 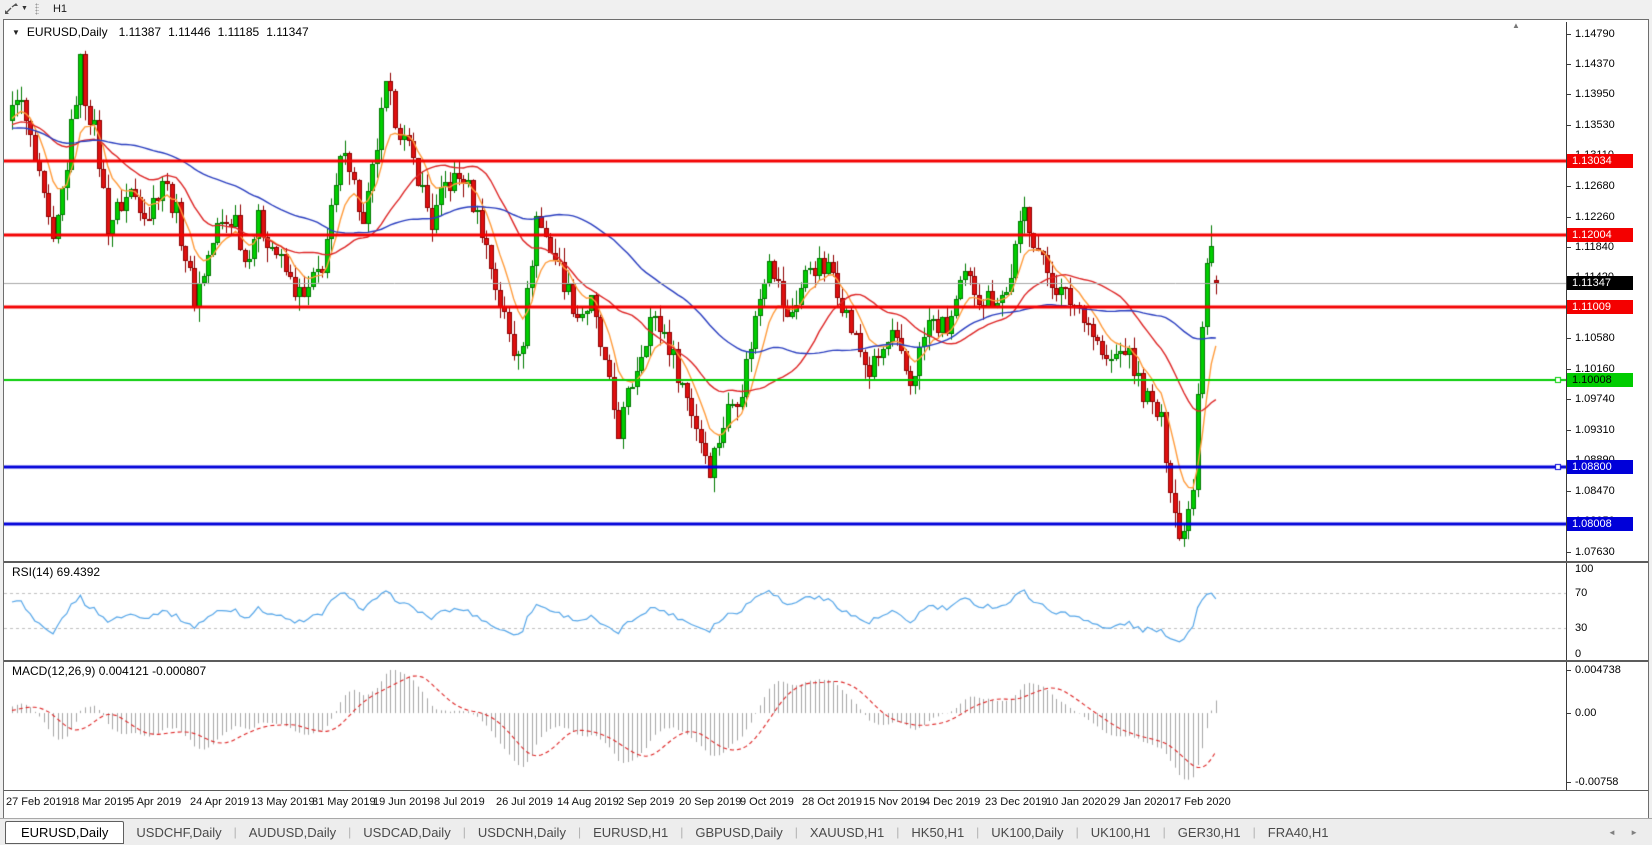 I want to click on chart-symbol-label: EURUSD,Daily, so click(x=67, y=32).